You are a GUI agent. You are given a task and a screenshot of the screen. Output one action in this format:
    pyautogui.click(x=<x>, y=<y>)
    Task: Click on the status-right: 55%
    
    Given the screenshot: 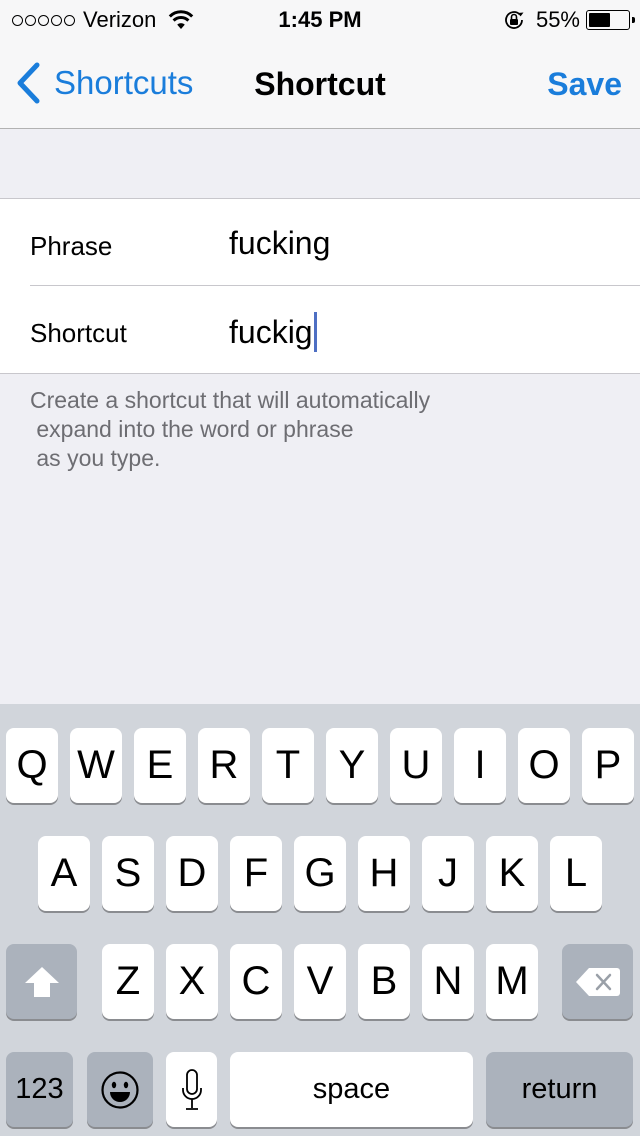 What is the action you would take?
    pyautogui.click(x=568, y=20)
    